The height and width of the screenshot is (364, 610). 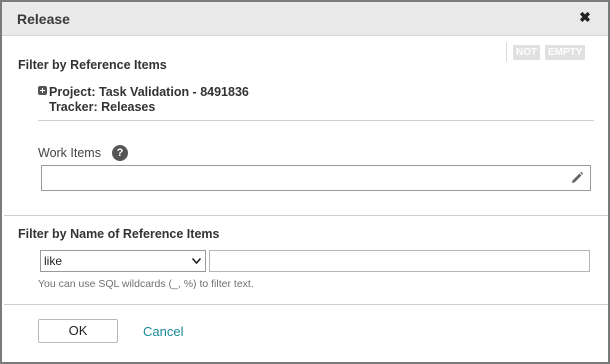 I want to click on chevron-down-icon, so click(x=196, y=261).